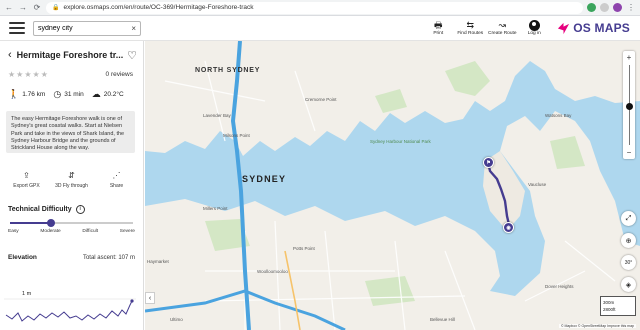 The image size is (640, 330). I want to click on print-button: 🖶 Print, so click(438, 28).